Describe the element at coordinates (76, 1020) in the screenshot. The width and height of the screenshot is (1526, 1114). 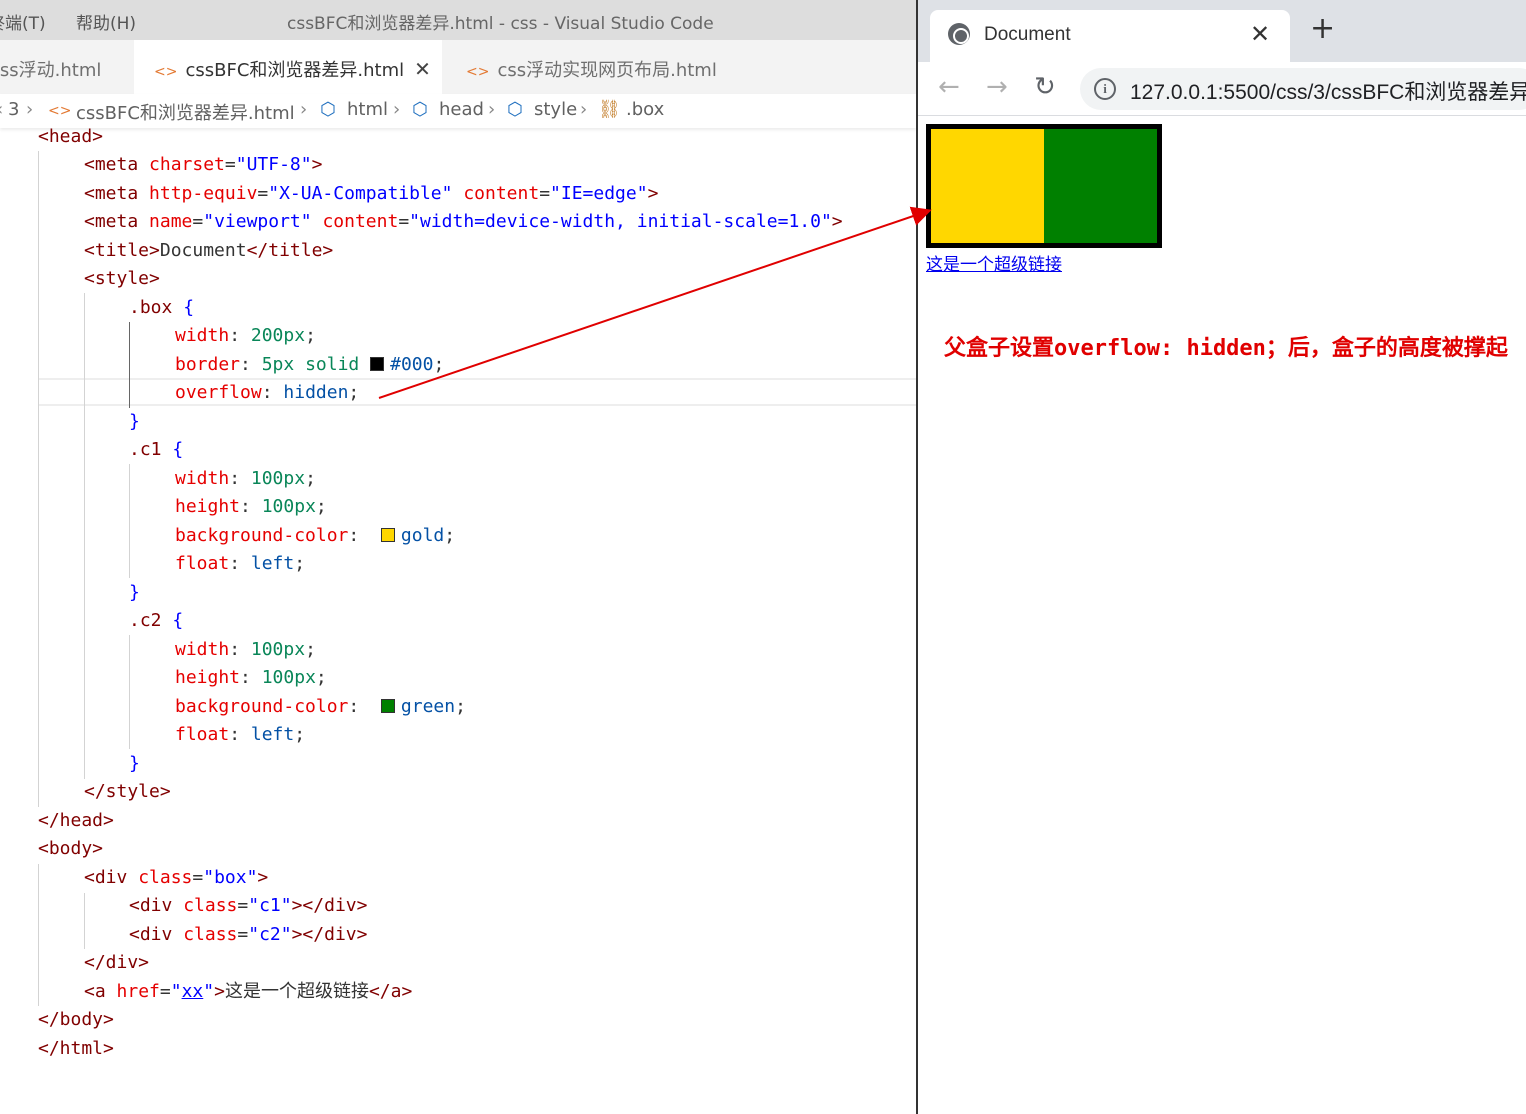
I see `code-line: </body>` at that location.